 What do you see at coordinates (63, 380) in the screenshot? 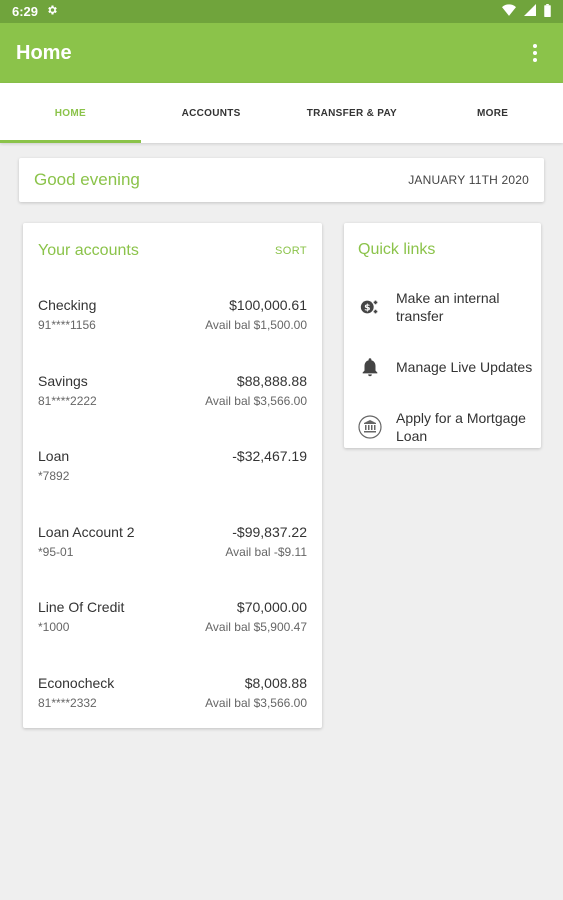
I see `account-name: Savings` at bounding box center [63, 380].